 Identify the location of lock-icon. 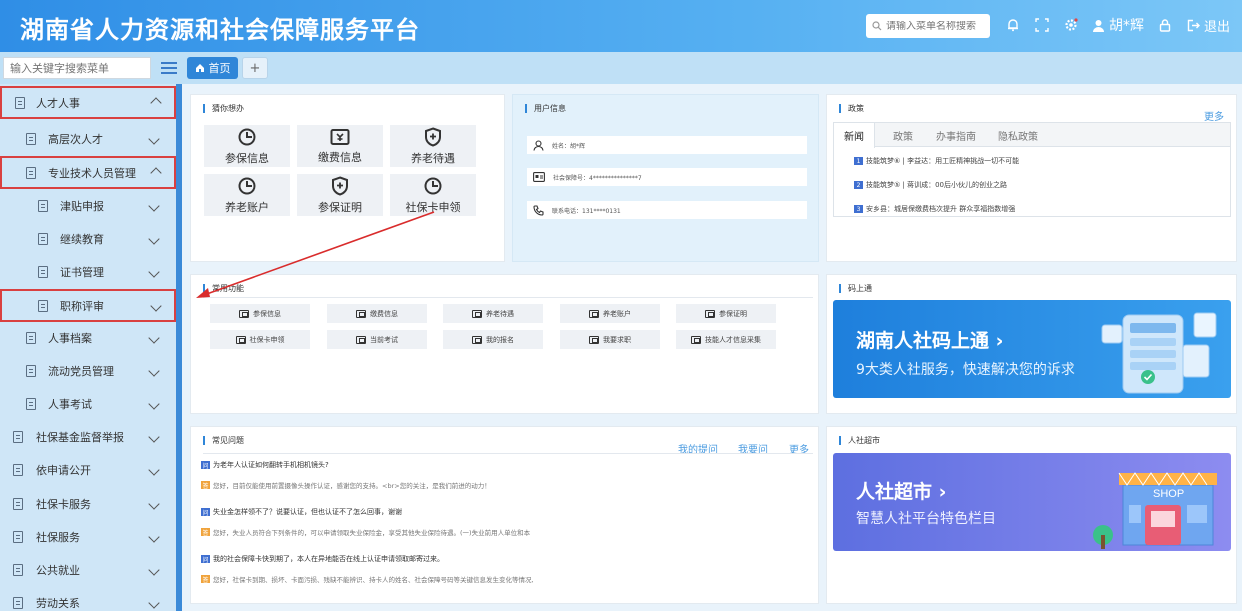
(1165, 25).